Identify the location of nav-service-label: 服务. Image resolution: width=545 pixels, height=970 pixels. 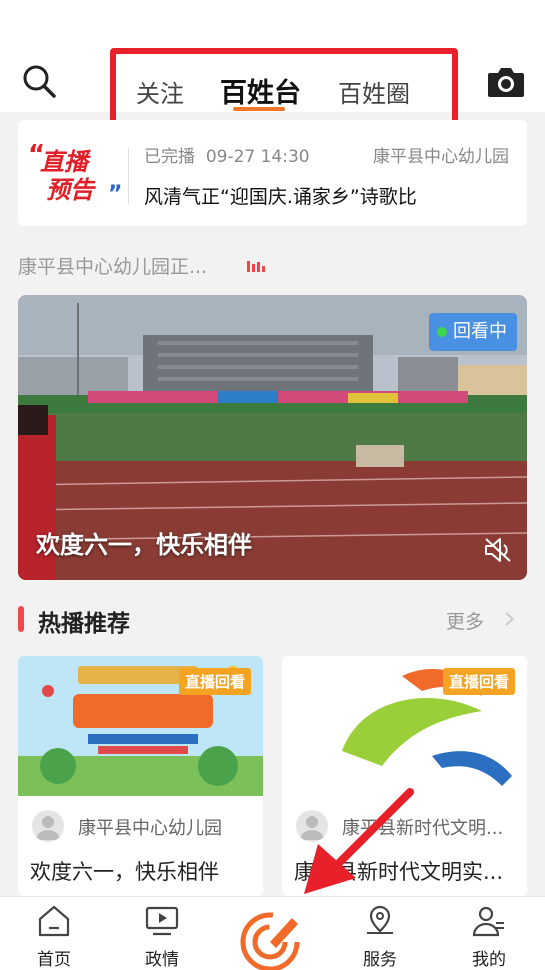
(380, 960).